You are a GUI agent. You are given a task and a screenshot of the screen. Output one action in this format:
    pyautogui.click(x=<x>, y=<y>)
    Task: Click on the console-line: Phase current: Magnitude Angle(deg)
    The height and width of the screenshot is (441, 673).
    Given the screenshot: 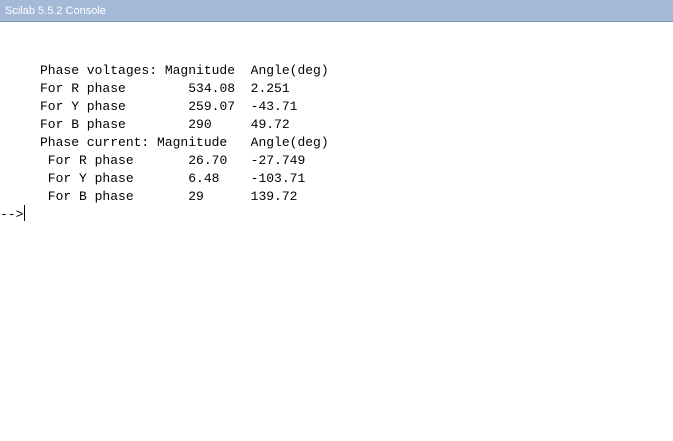 What is the action you would take?
    pyautogui.click(x=184, y=142)
    